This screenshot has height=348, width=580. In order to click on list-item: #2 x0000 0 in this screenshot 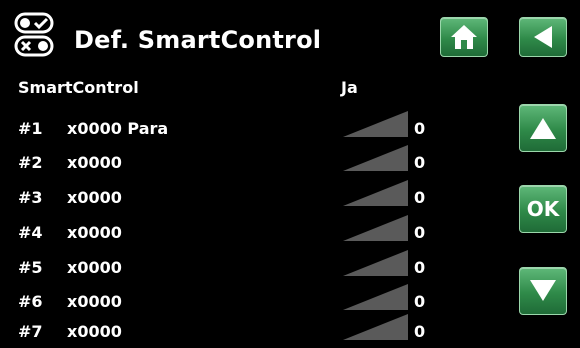, I will do `click(250, 162)`.